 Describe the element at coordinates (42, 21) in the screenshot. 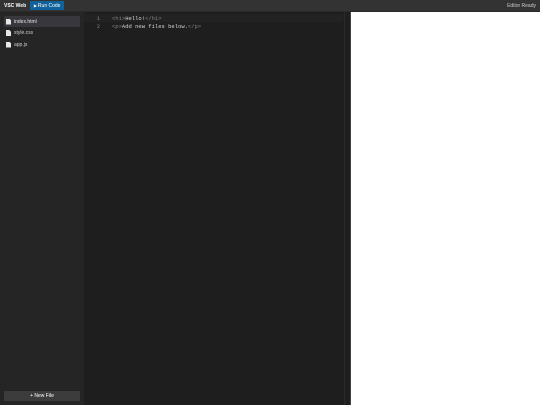

I see `file-item-index-html: index.html` at that location.